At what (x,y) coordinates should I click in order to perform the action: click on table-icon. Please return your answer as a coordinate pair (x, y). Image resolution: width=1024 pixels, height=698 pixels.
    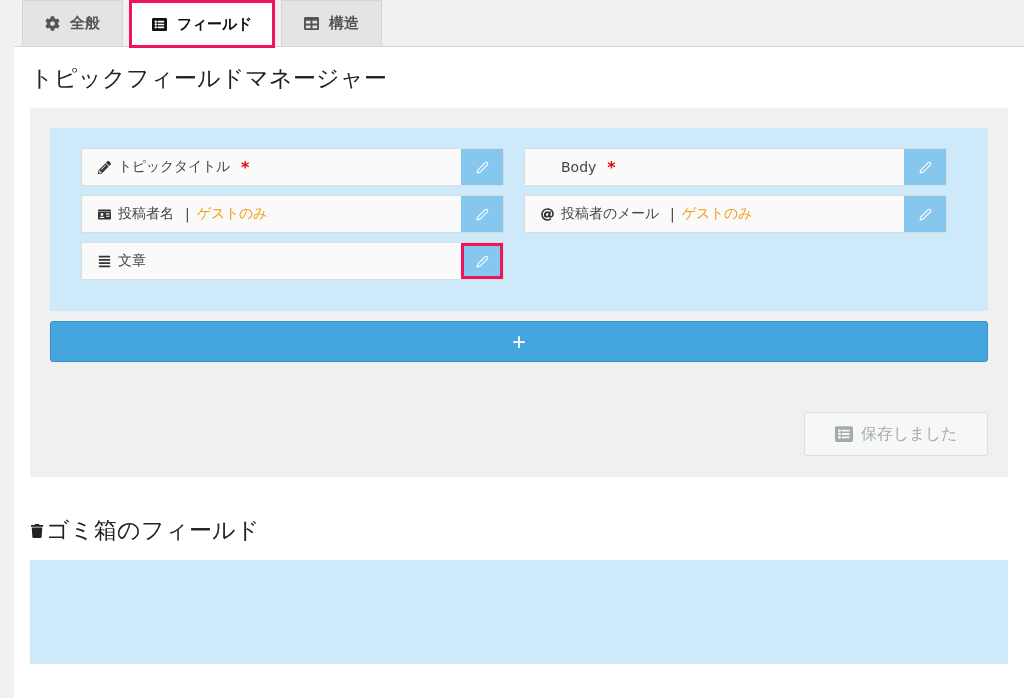
    Looking at the image, I should click on (311, 23).